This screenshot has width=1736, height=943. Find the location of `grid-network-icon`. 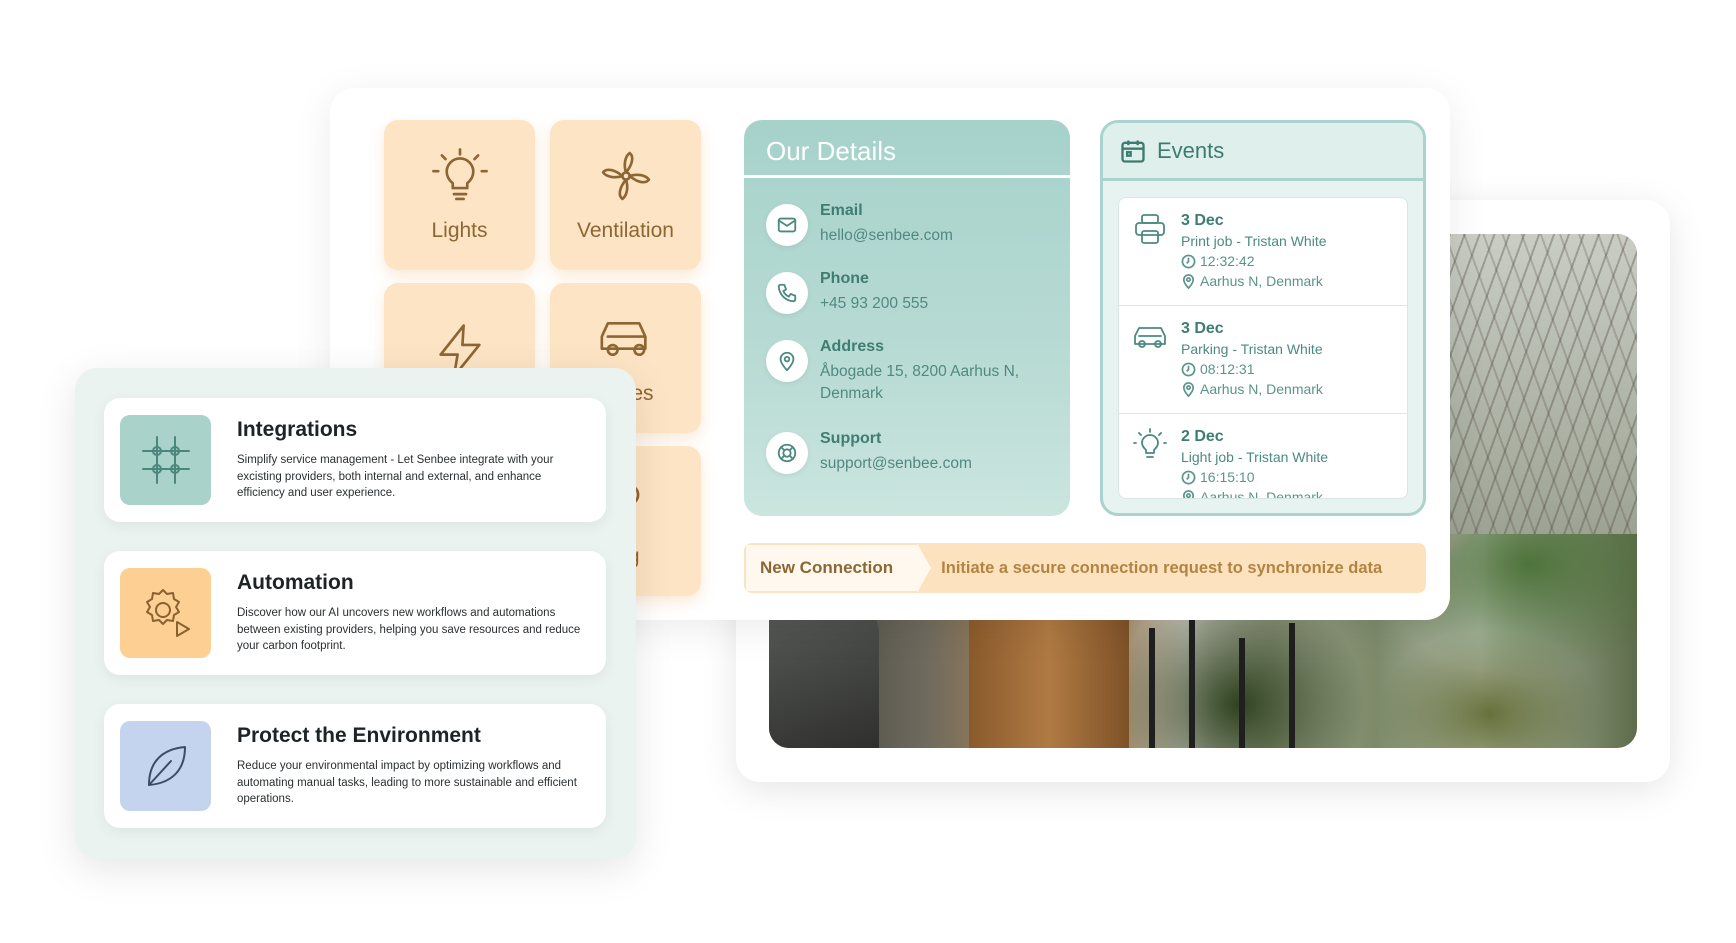

grid-network-icon is located at coordinates (165, 460).